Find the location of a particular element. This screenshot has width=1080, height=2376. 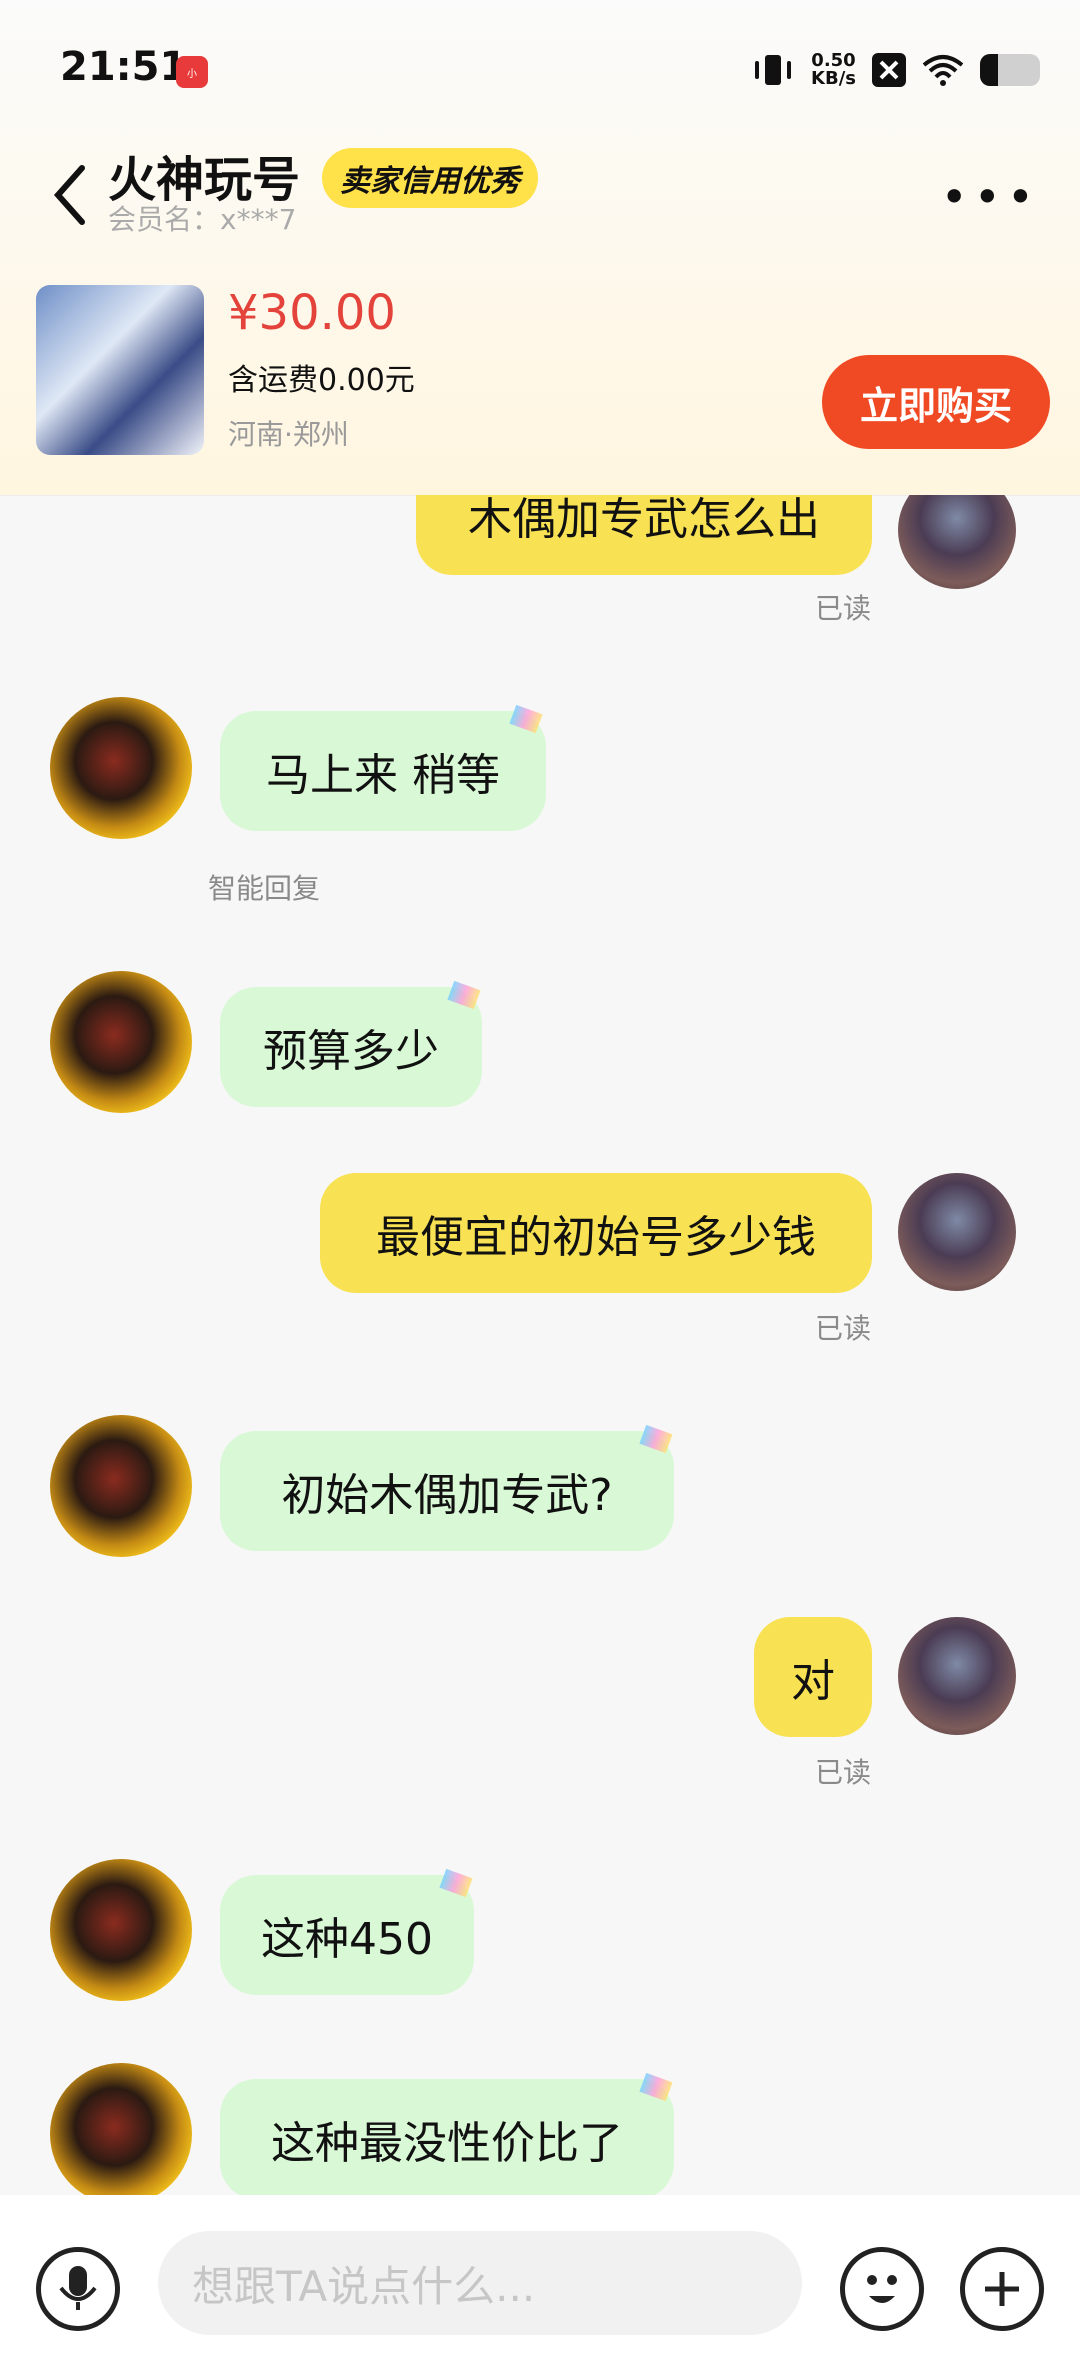

credit-badge: 卖家信用优秀 is located at coordinates (430, 178).